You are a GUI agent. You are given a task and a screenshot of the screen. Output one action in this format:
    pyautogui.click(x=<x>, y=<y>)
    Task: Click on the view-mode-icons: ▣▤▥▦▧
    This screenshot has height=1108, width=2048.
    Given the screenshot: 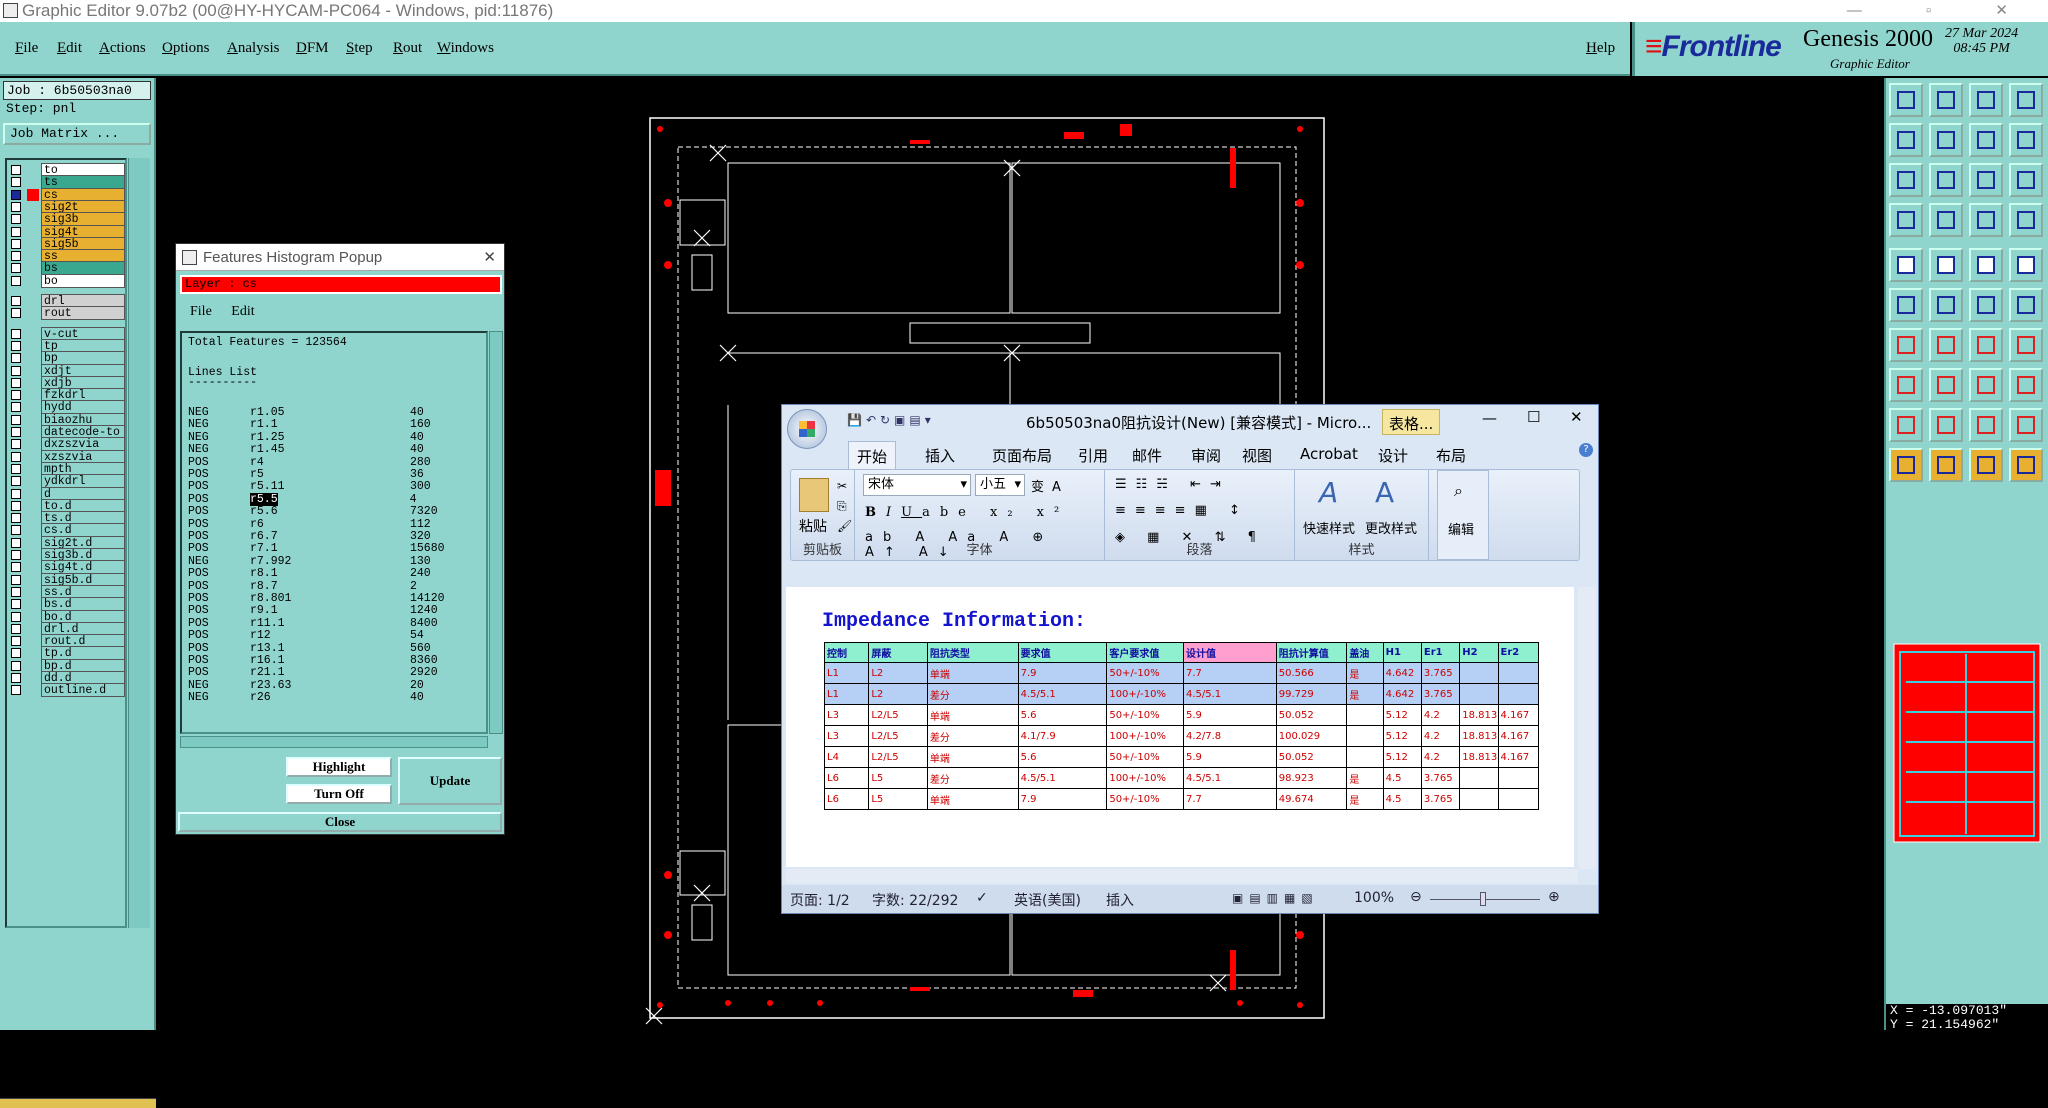 What is the action you would take?
    pyautogui.click(x=1275, y=898)
    